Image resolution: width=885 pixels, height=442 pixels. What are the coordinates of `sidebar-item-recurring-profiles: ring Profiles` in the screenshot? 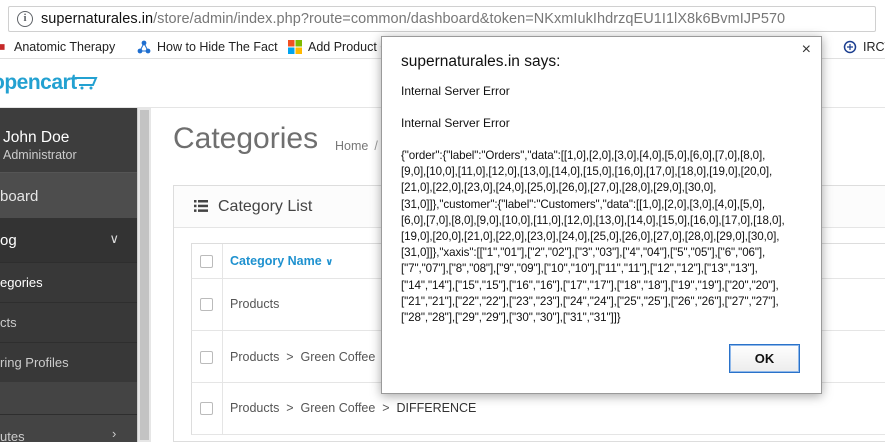 It's located at (68, 362).